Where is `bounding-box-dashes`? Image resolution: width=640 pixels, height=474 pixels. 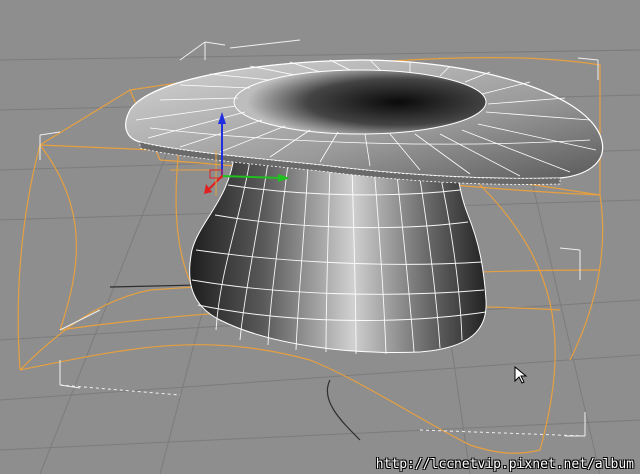 bounding-box-dashes is located at coordinates (322, 410).